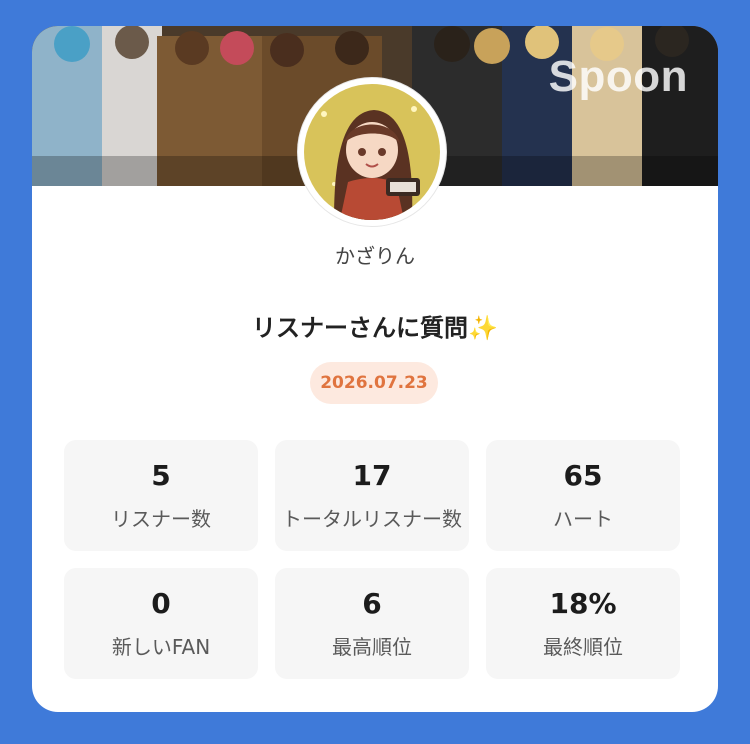 This screenshot has height=744, width=750. I want to click on username: かざりん, so click(375, 256).